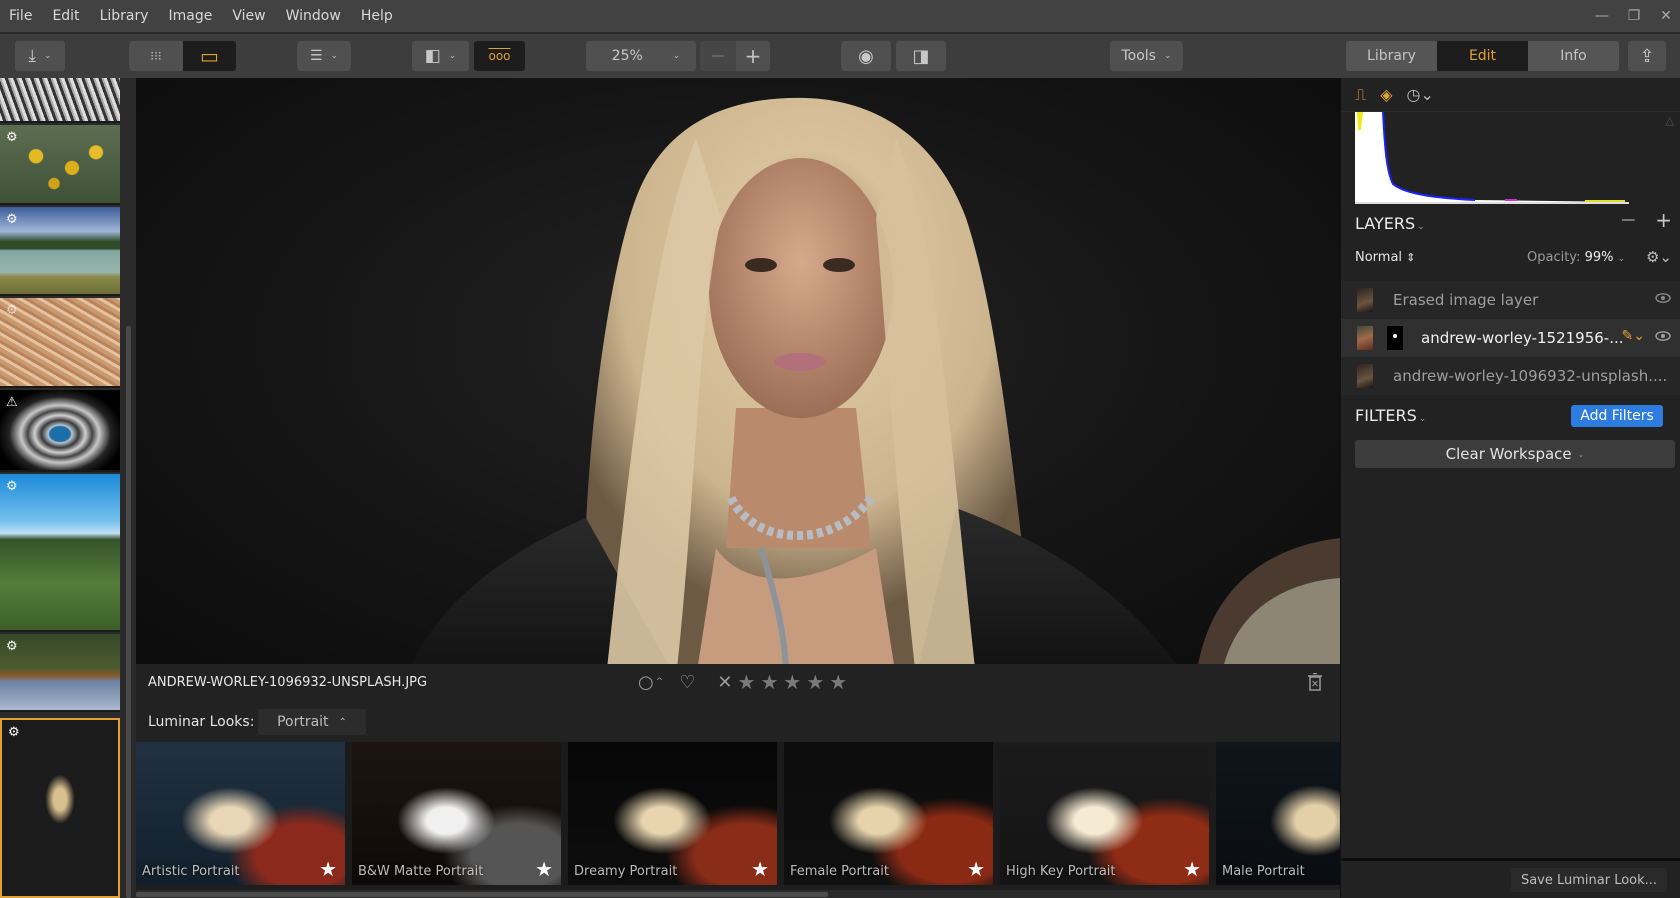 This screenshot has width=1680, height=898. Describe the element at coordinates (377, 16) in the screenshot. I see `menu-help: Help` at that location.